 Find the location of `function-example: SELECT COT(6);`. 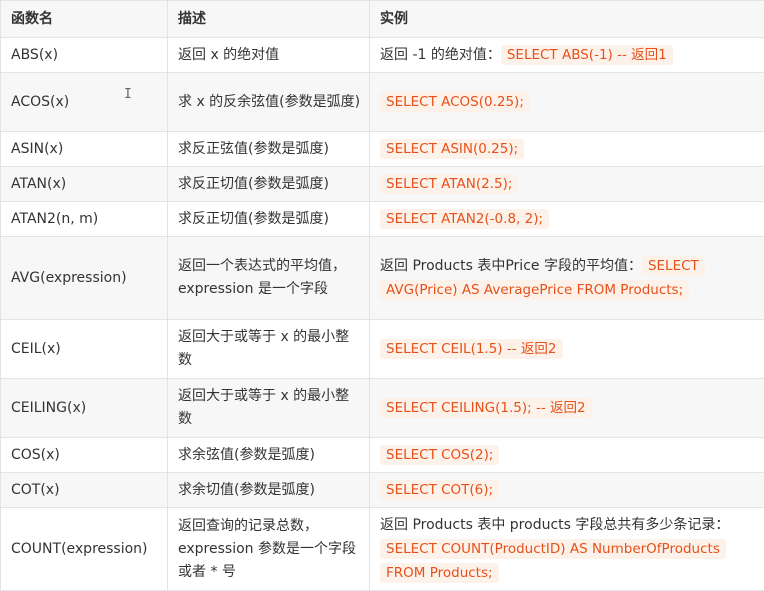

function-example: SELECT COT(6); is located at coordinates (567, 490).